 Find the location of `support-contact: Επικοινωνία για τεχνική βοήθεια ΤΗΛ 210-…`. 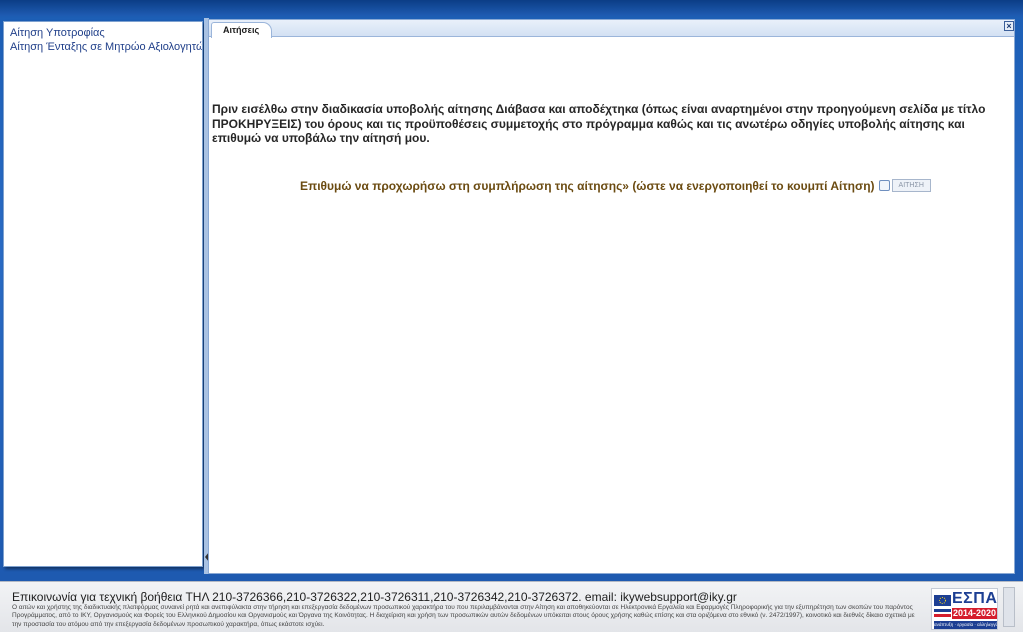

support-contact: Επικοινωνία για τεχνική βοήθεια ΤΗΛ 210-… is located at coordinates (374, 597).